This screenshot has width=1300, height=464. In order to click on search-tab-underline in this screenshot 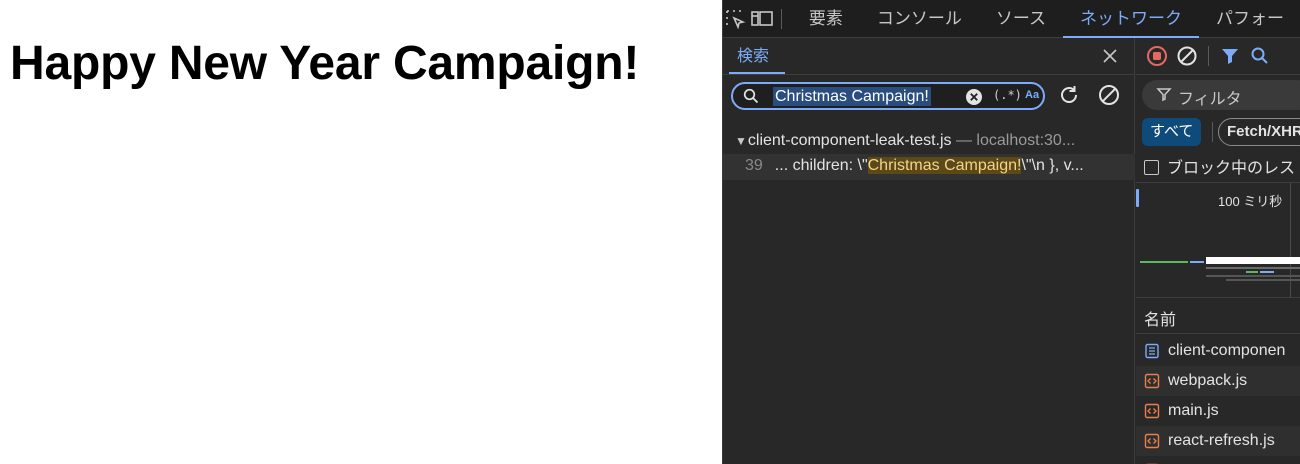, I will do `click(757, 73)`.